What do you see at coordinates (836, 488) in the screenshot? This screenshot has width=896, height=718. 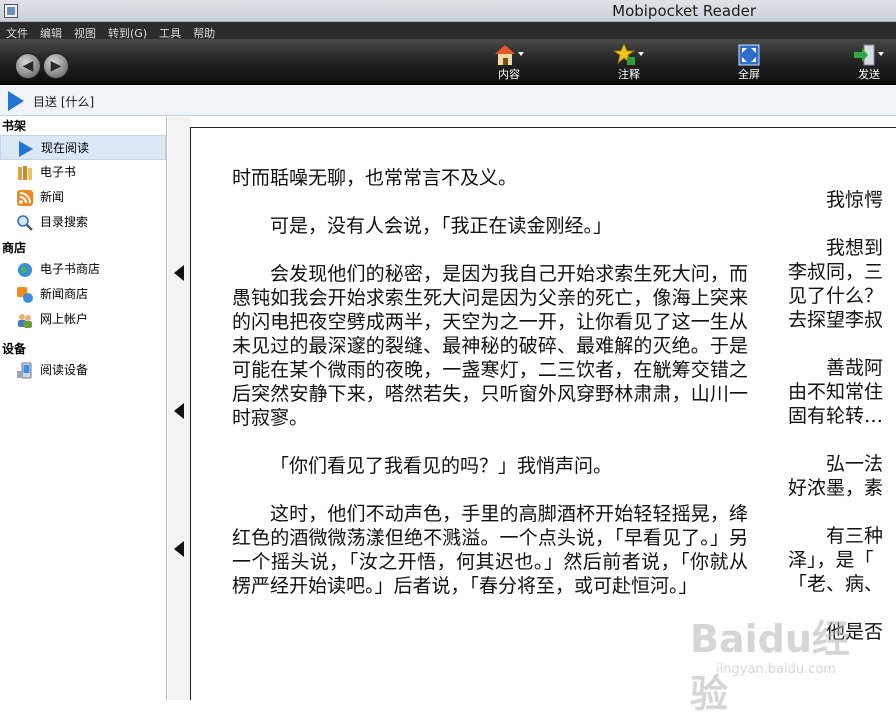 I see `text-line: 好浓墨，素` at bounding box center [836, 488].